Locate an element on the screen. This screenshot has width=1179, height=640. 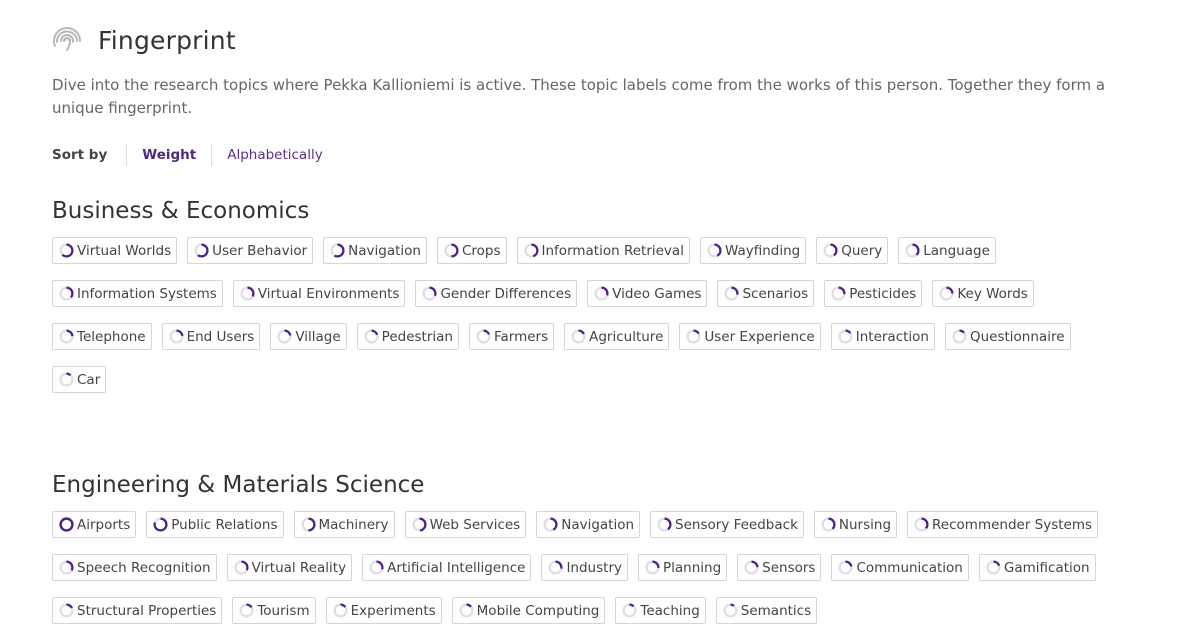
topic-chip: Speech Recognition is located at coordinates (134, 567).